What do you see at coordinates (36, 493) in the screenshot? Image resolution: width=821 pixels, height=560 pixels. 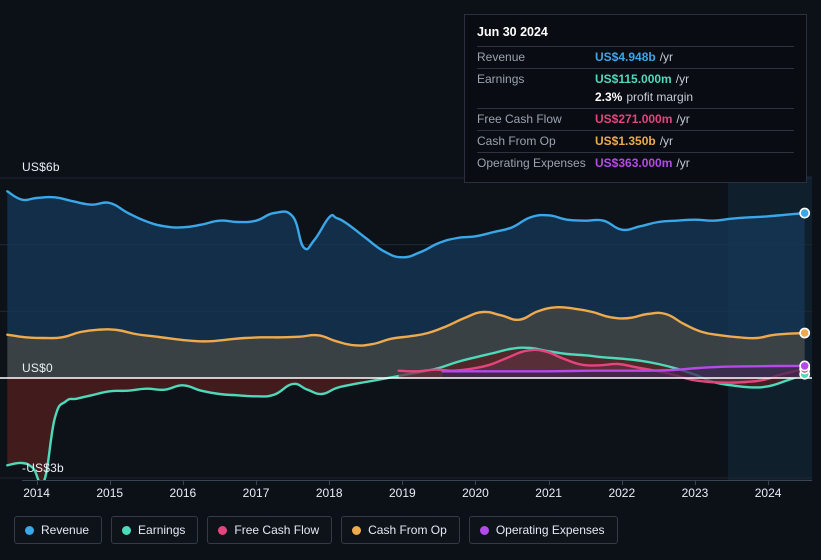 I see `x-axis-tick-label: 2014` at bounding box center [36, 493].